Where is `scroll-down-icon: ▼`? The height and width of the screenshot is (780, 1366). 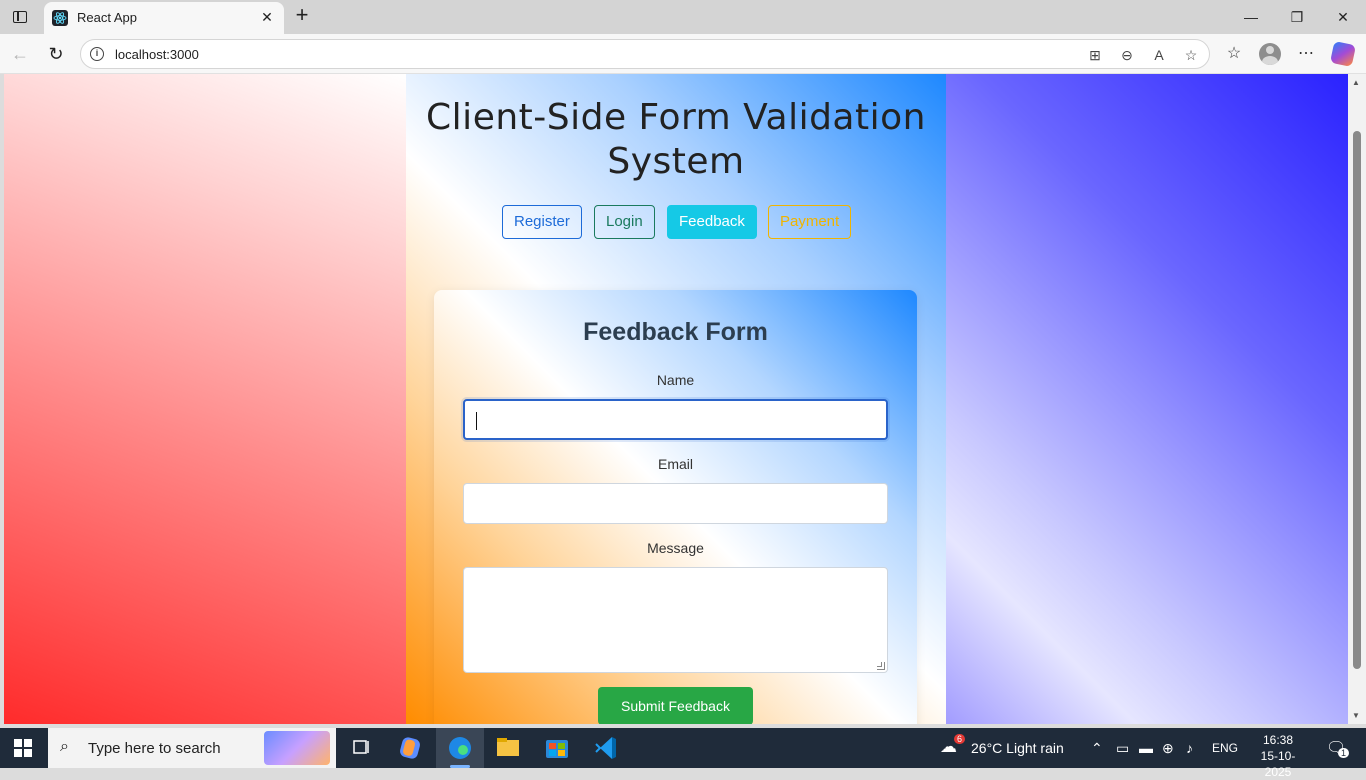 scroll-down-icon: ▼ is located at coordinates (1356, 715).